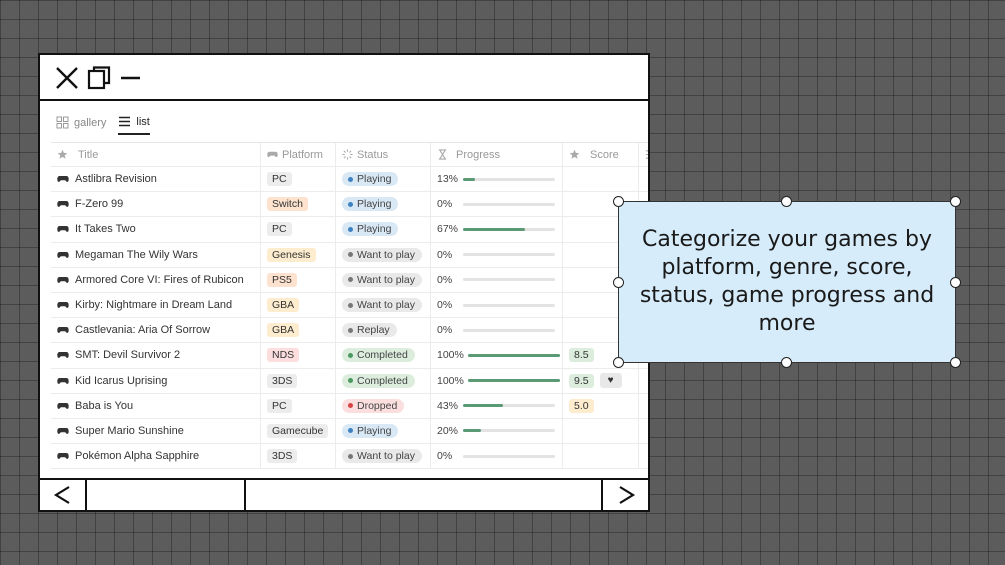 The width and height of the screenshot is (1005, 565). What do you see at coordinates (497, 405) in the screenshot?
I see `progress-cell: 43%` at bounding box center [497, 405].